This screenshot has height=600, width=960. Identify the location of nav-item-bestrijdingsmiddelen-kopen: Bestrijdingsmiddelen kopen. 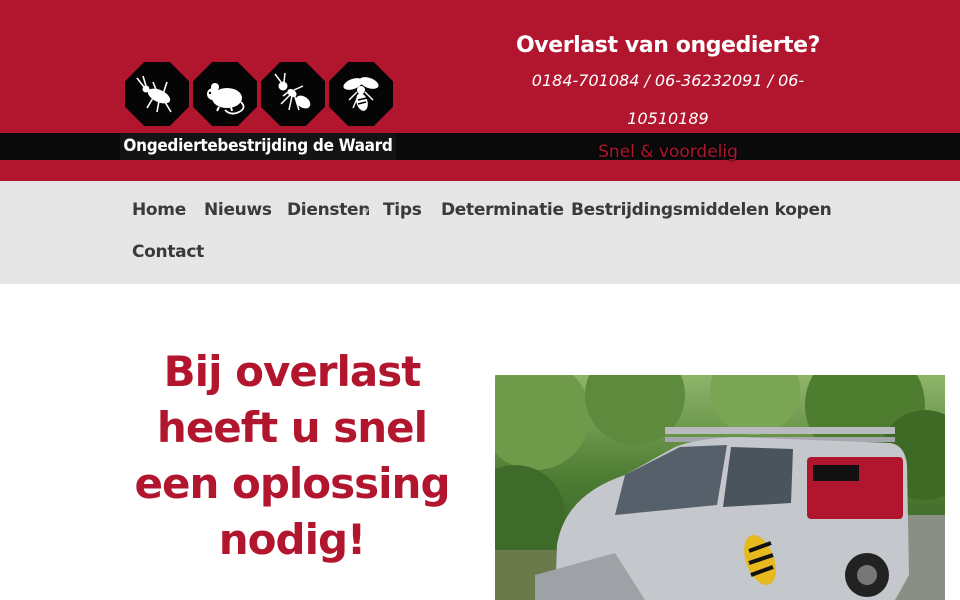
(701, 210).